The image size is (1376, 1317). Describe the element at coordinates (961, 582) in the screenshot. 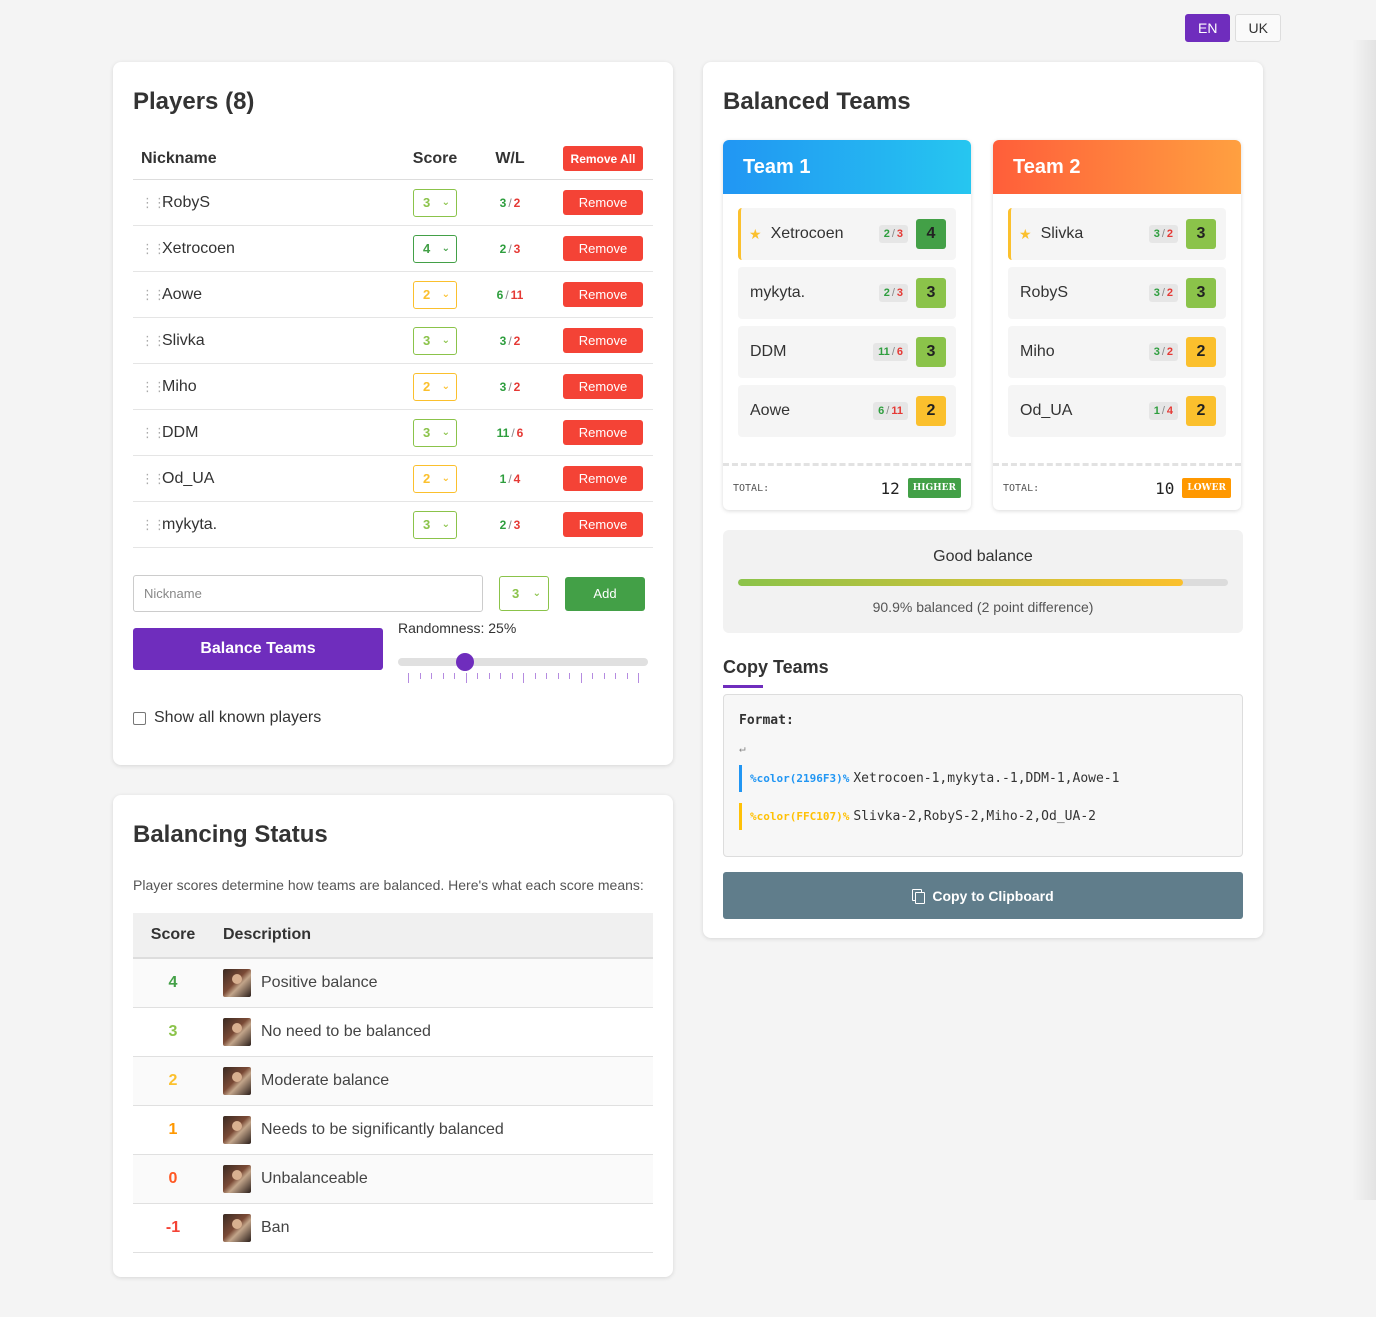

I see `balance-bar-fill` at that location.